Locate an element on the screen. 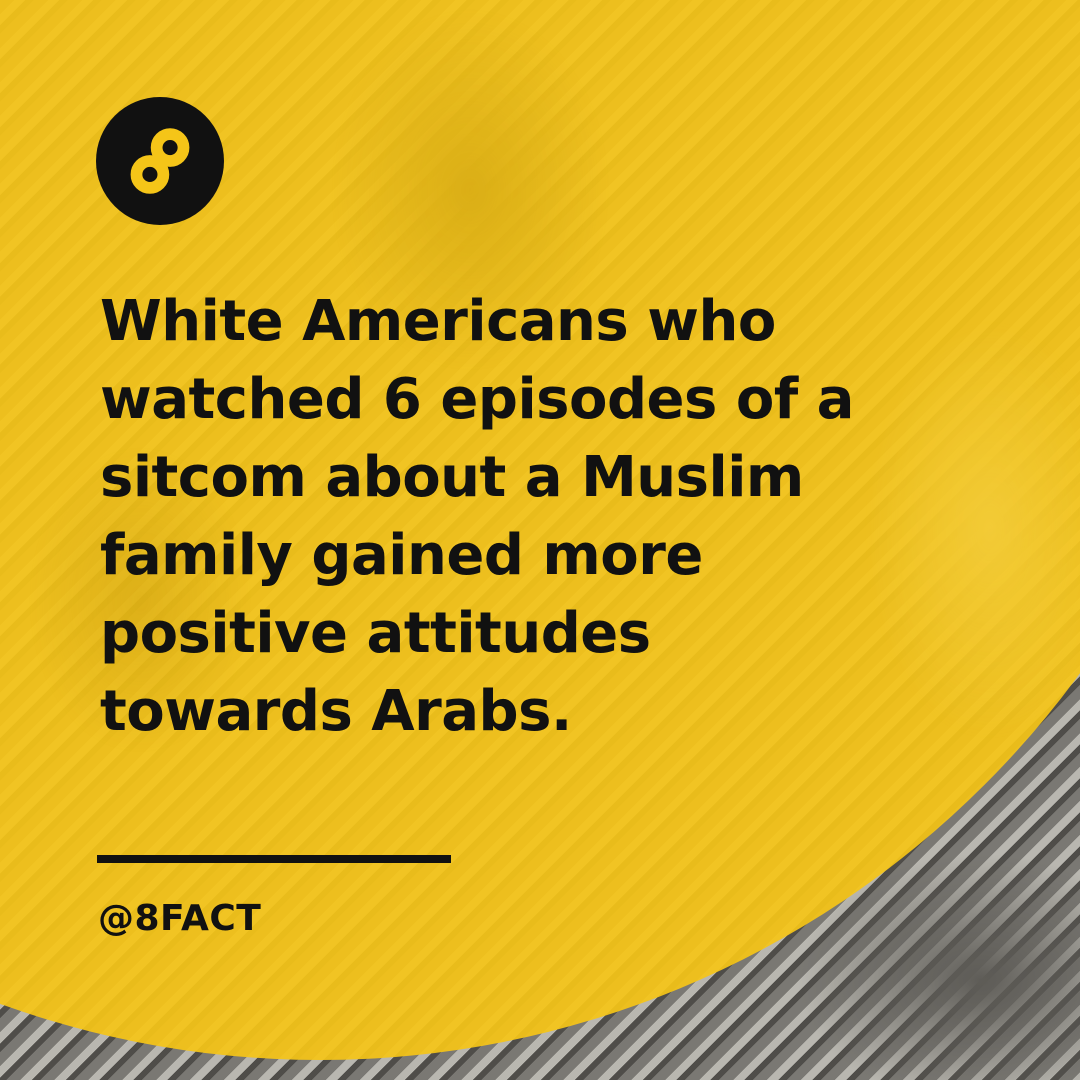 This screenshot has width=1080, height=1080. headline-line: positive attitudes is located at coordinates (375, 633).